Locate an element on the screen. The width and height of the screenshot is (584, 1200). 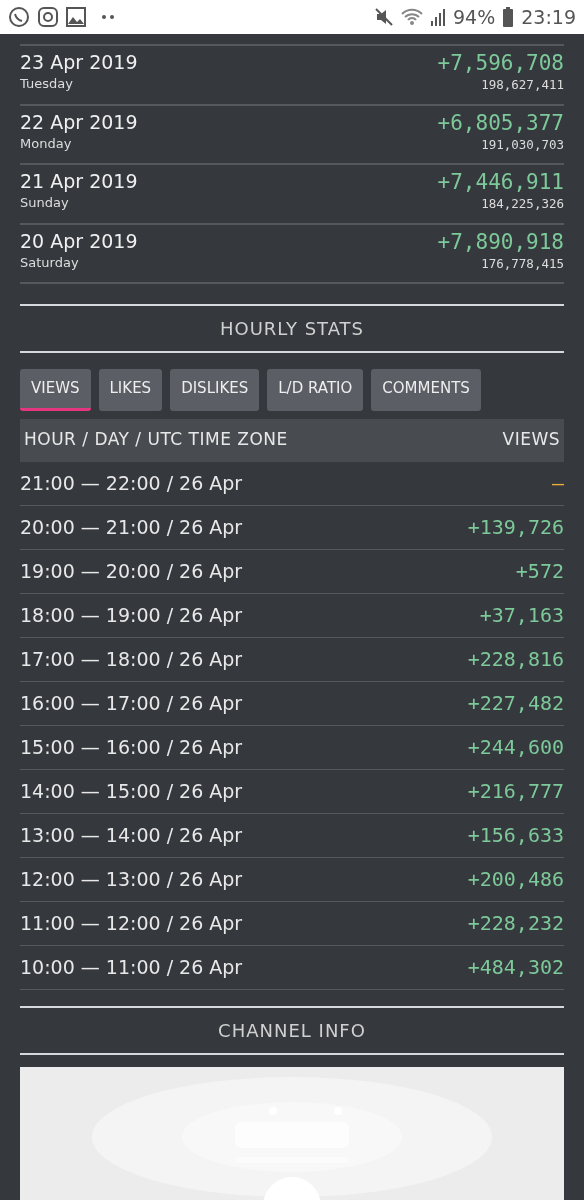
signal-icon is located at coordinates (438, 17).